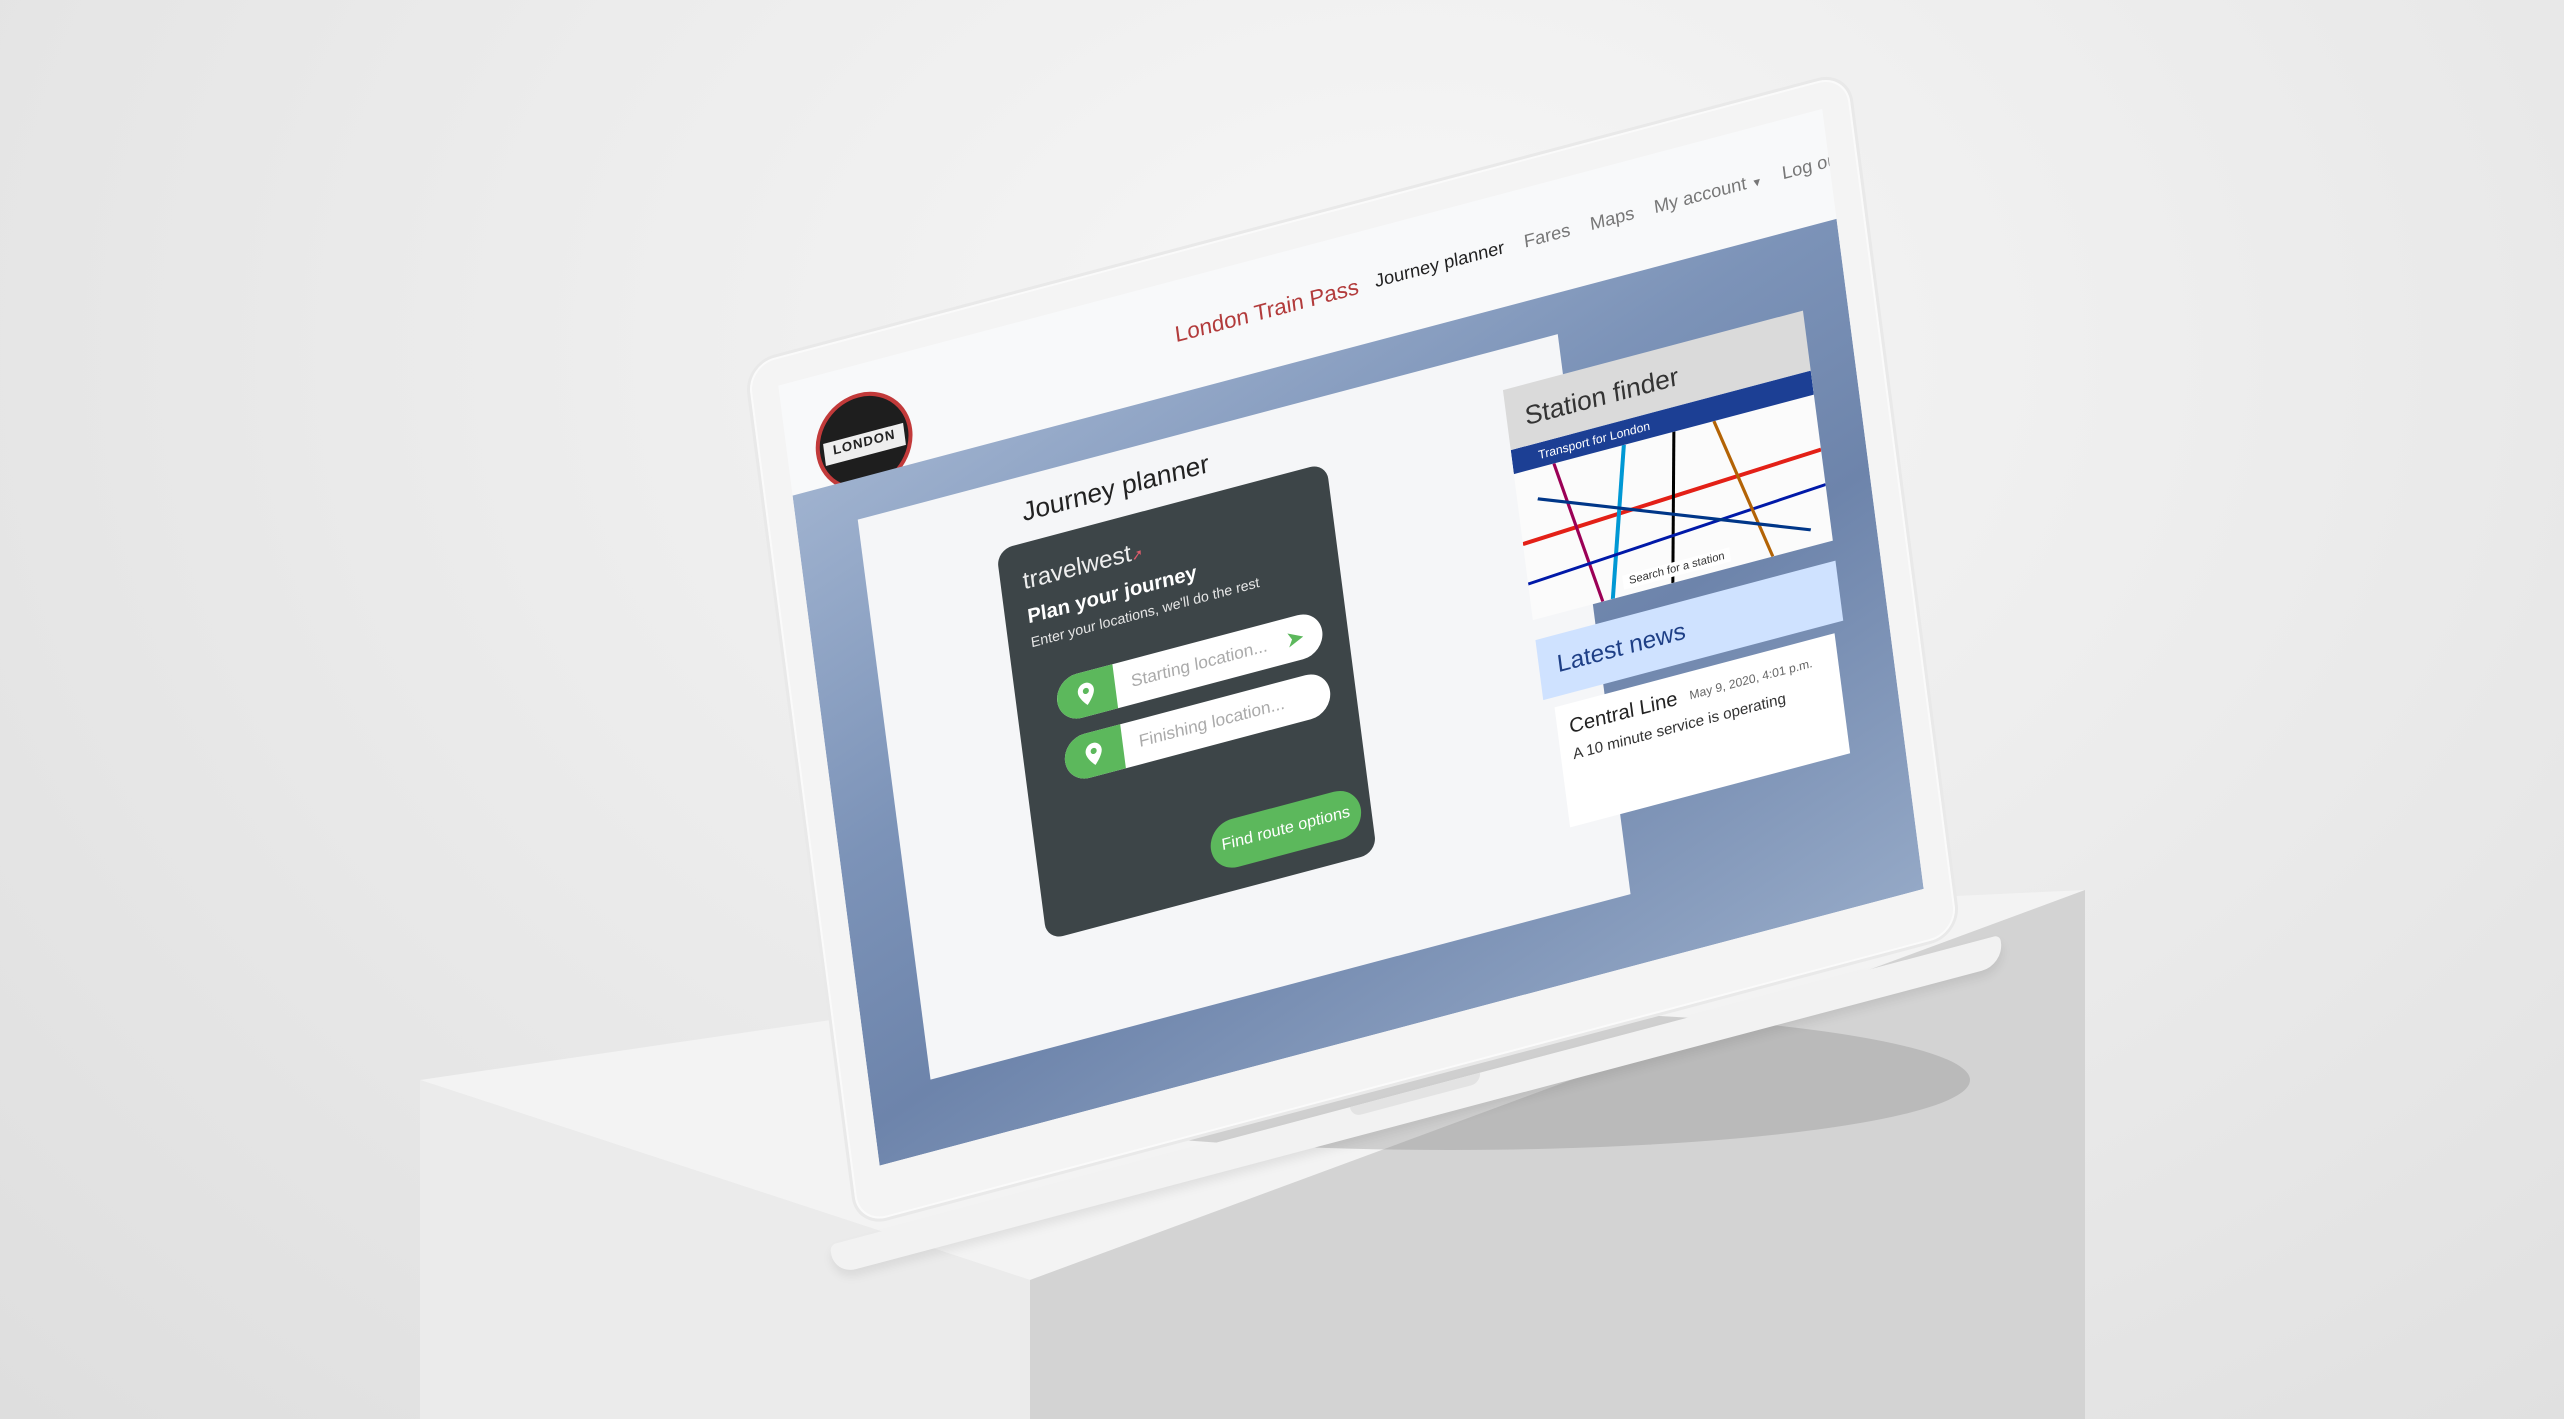 This screenshot has height=1419, width=2564. I want to click on nav-fares: Fares, so click(1547, 236).